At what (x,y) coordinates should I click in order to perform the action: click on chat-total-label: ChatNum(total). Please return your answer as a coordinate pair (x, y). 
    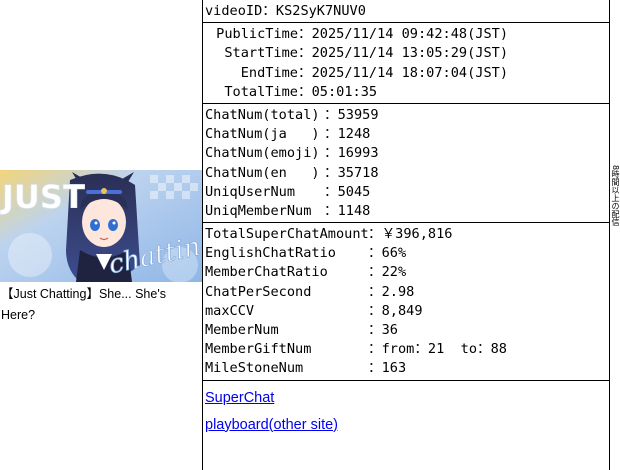
    Looking at the image, I should click on (262, 114).